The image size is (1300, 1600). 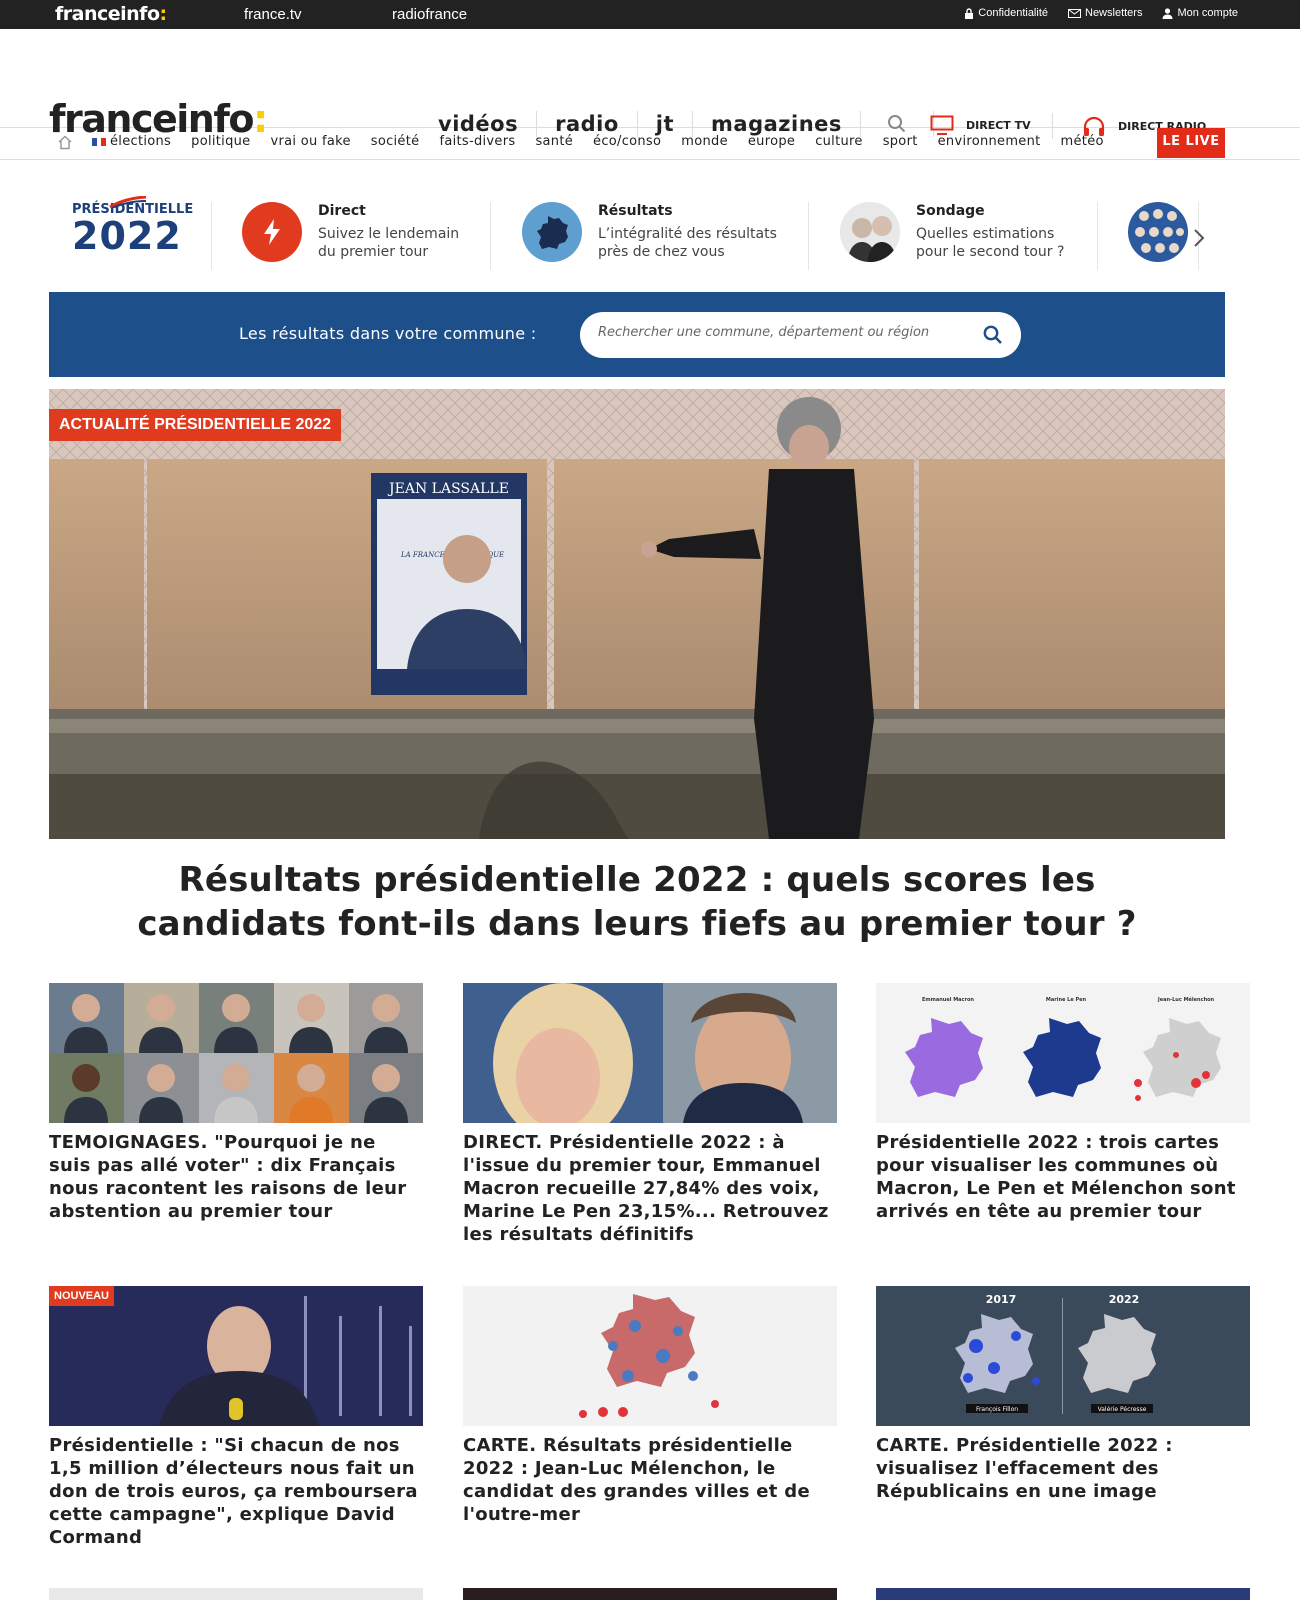 I want to click on newsletters-link: Newsletters, so click(x=1105, y=13).